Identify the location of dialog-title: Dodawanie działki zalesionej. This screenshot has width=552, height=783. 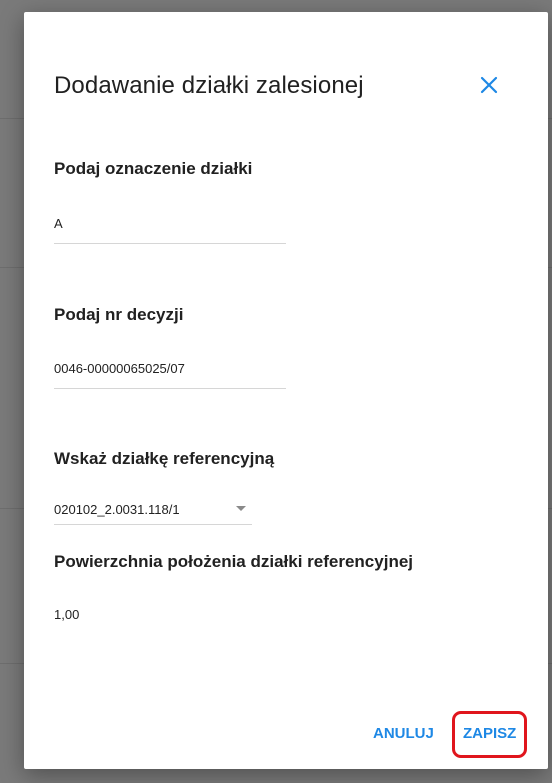
(209, 85).